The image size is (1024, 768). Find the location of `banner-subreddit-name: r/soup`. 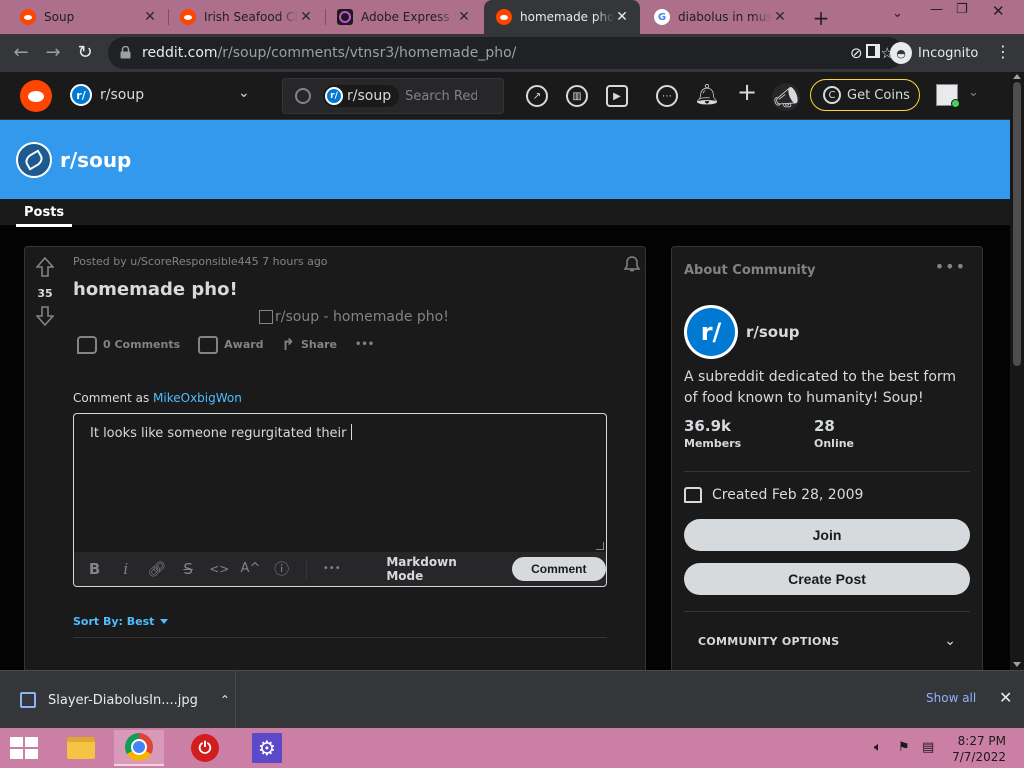

banner-subreddit-name: r/soup is located at coordinates (96, 160).